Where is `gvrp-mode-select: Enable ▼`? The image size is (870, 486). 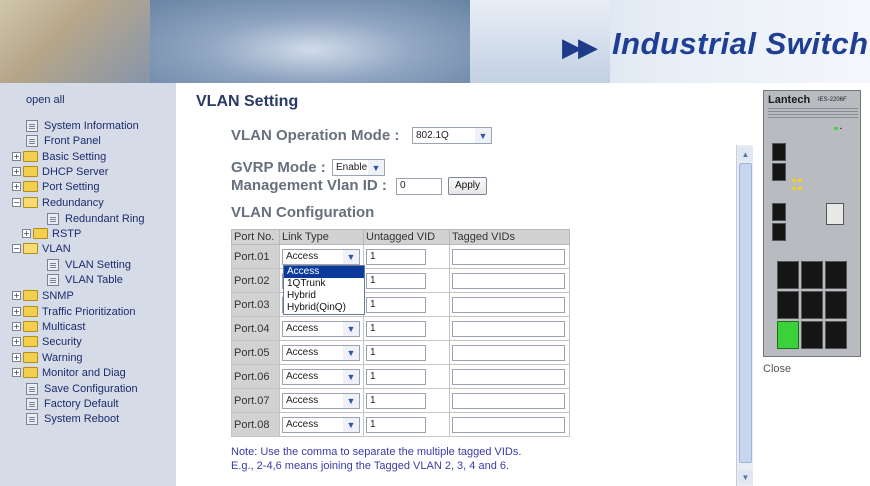 gvrp-mode-select: Enable ▼ is located at coordinates (358, 167).